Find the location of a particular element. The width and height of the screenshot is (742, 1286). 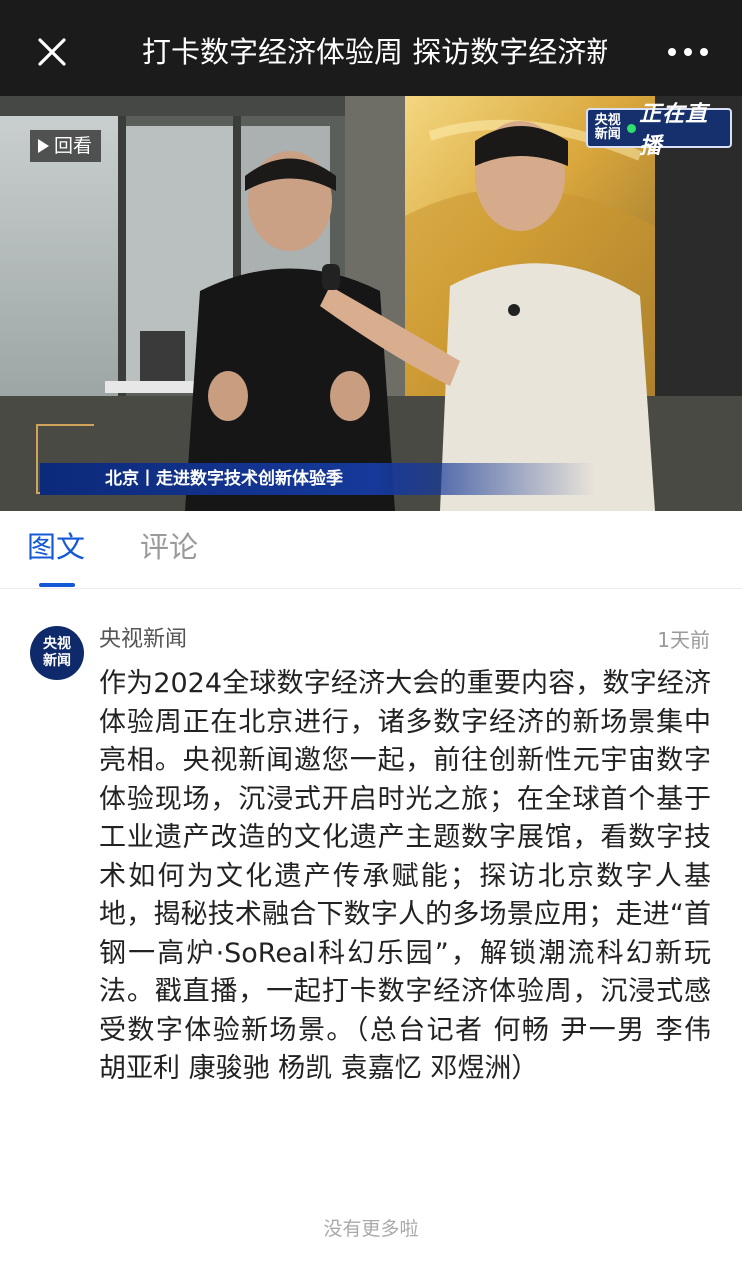

avatar: 央视 新闻 is located at coordinates (57, 653).